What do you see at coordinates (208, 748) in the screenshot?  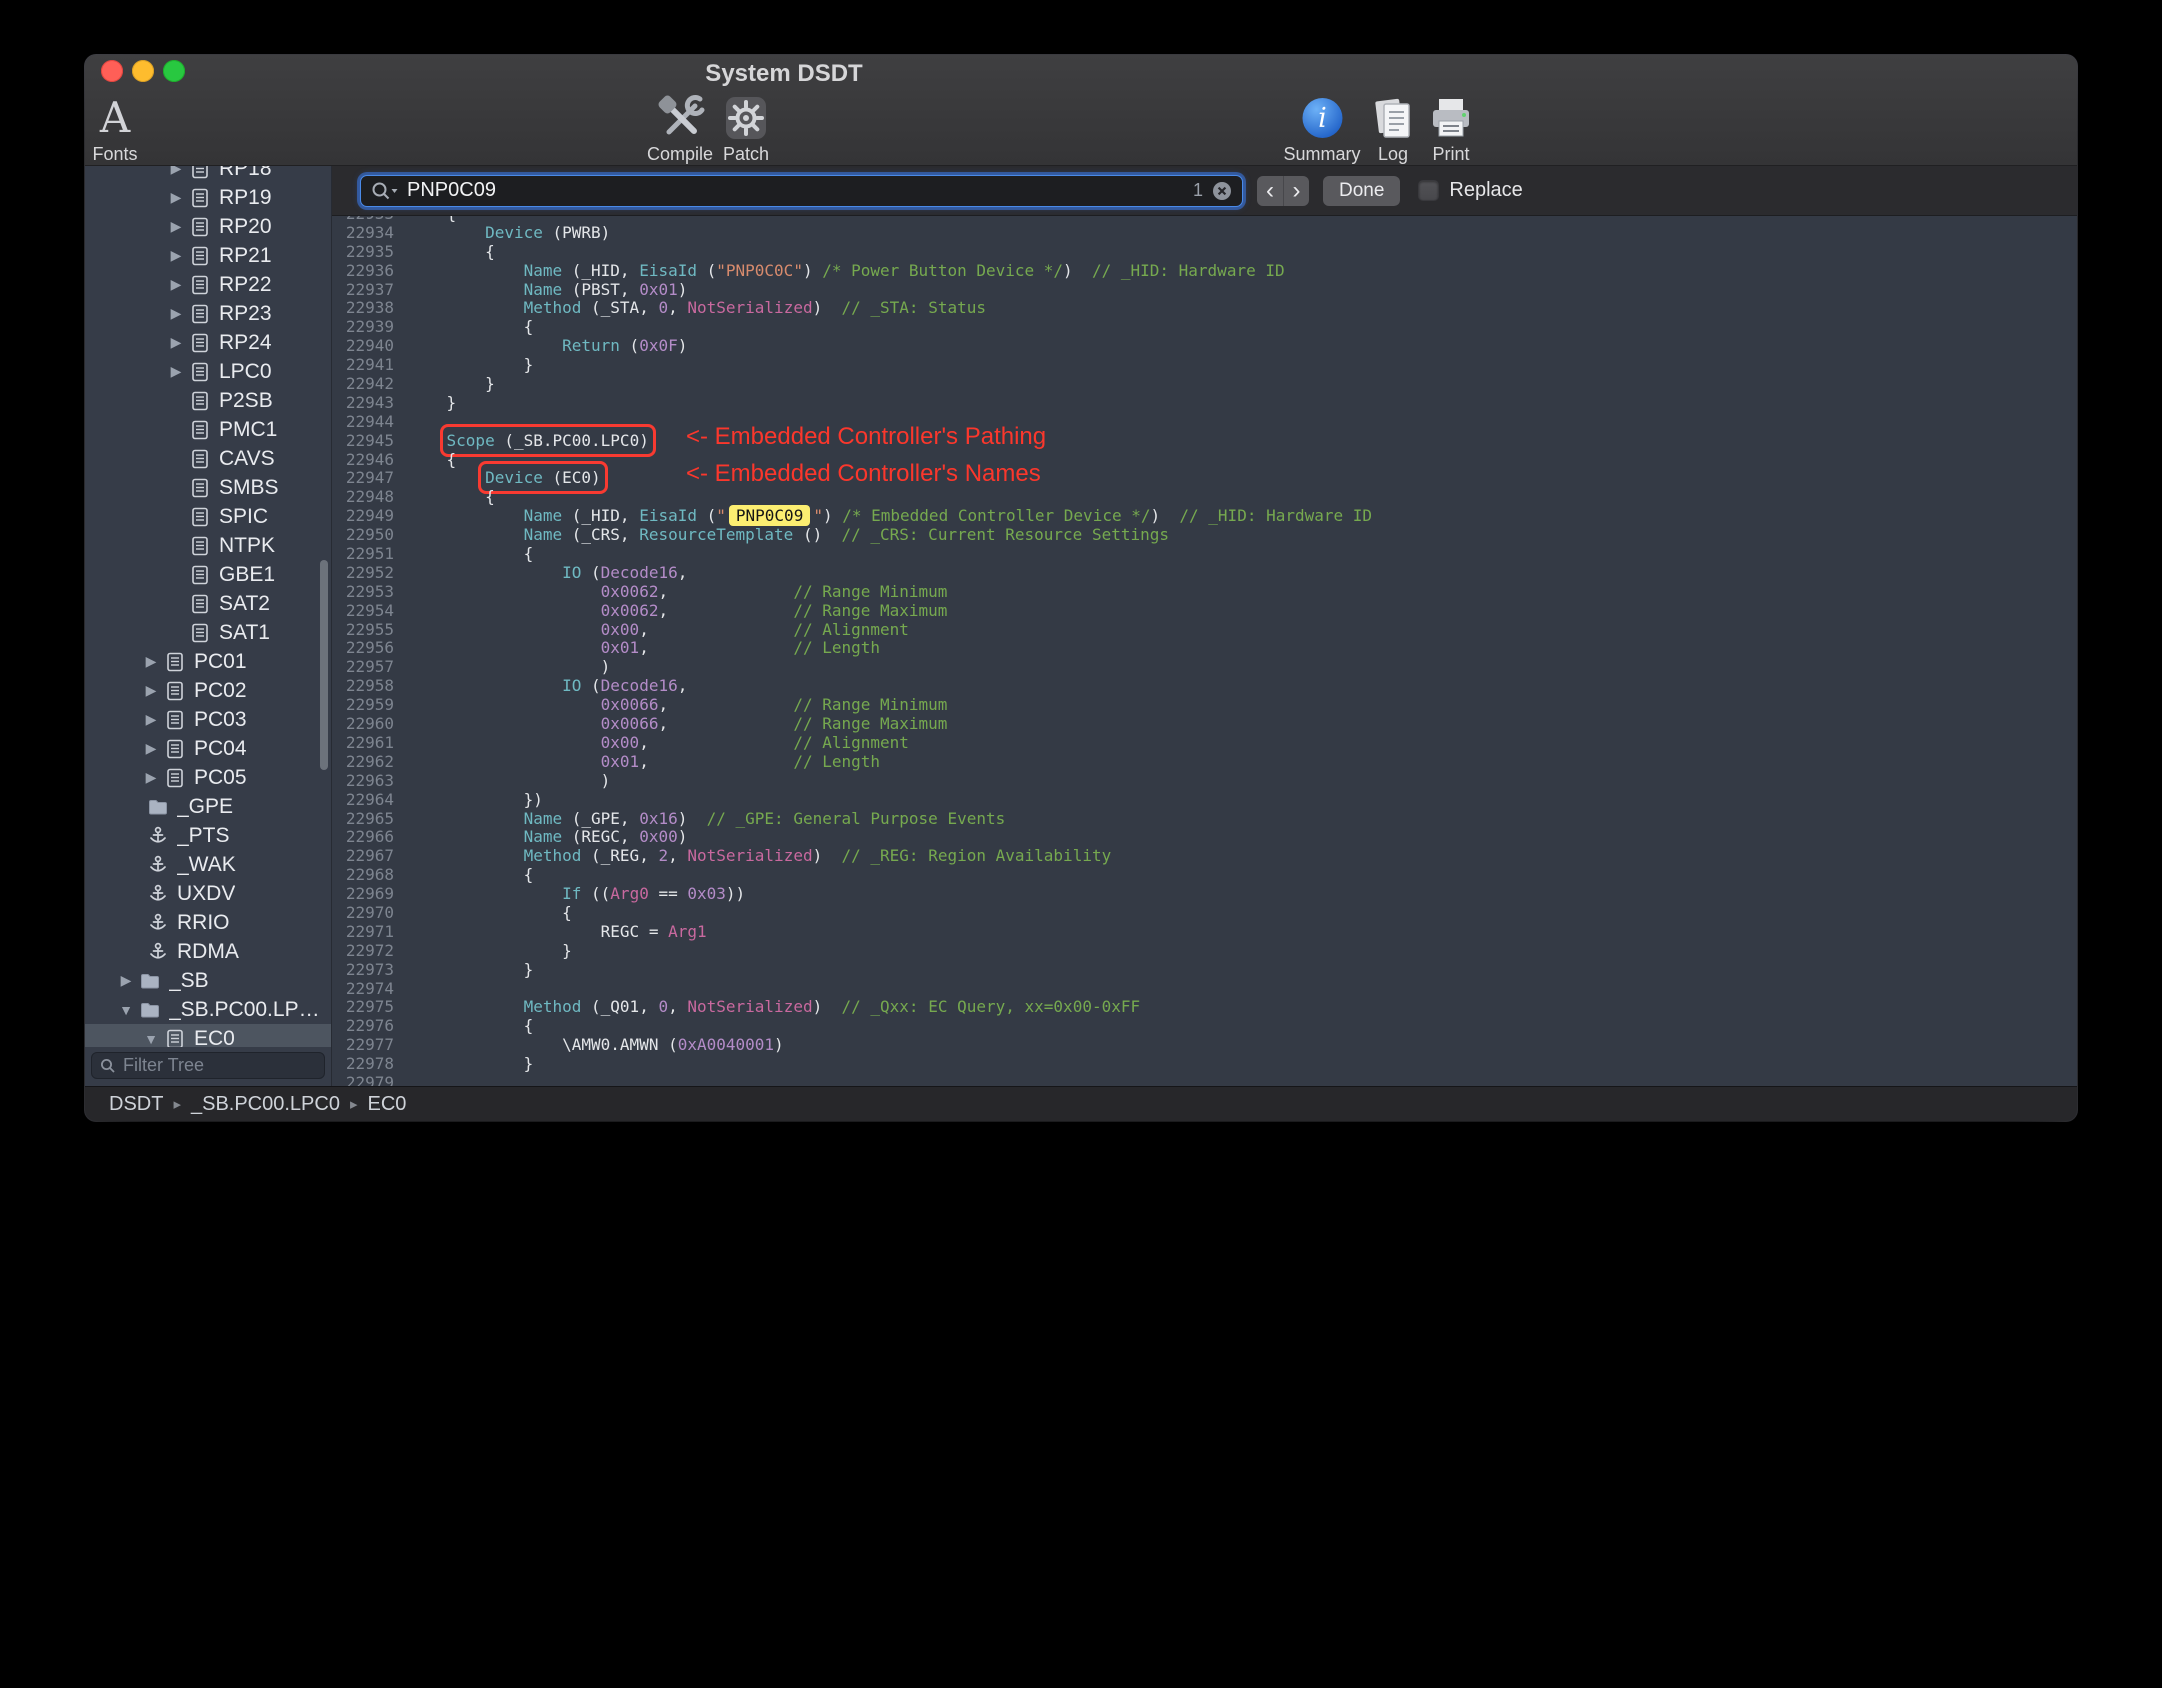 I see `tree-item-pc04: ▶ PC04` at bounding box center [208, 748].